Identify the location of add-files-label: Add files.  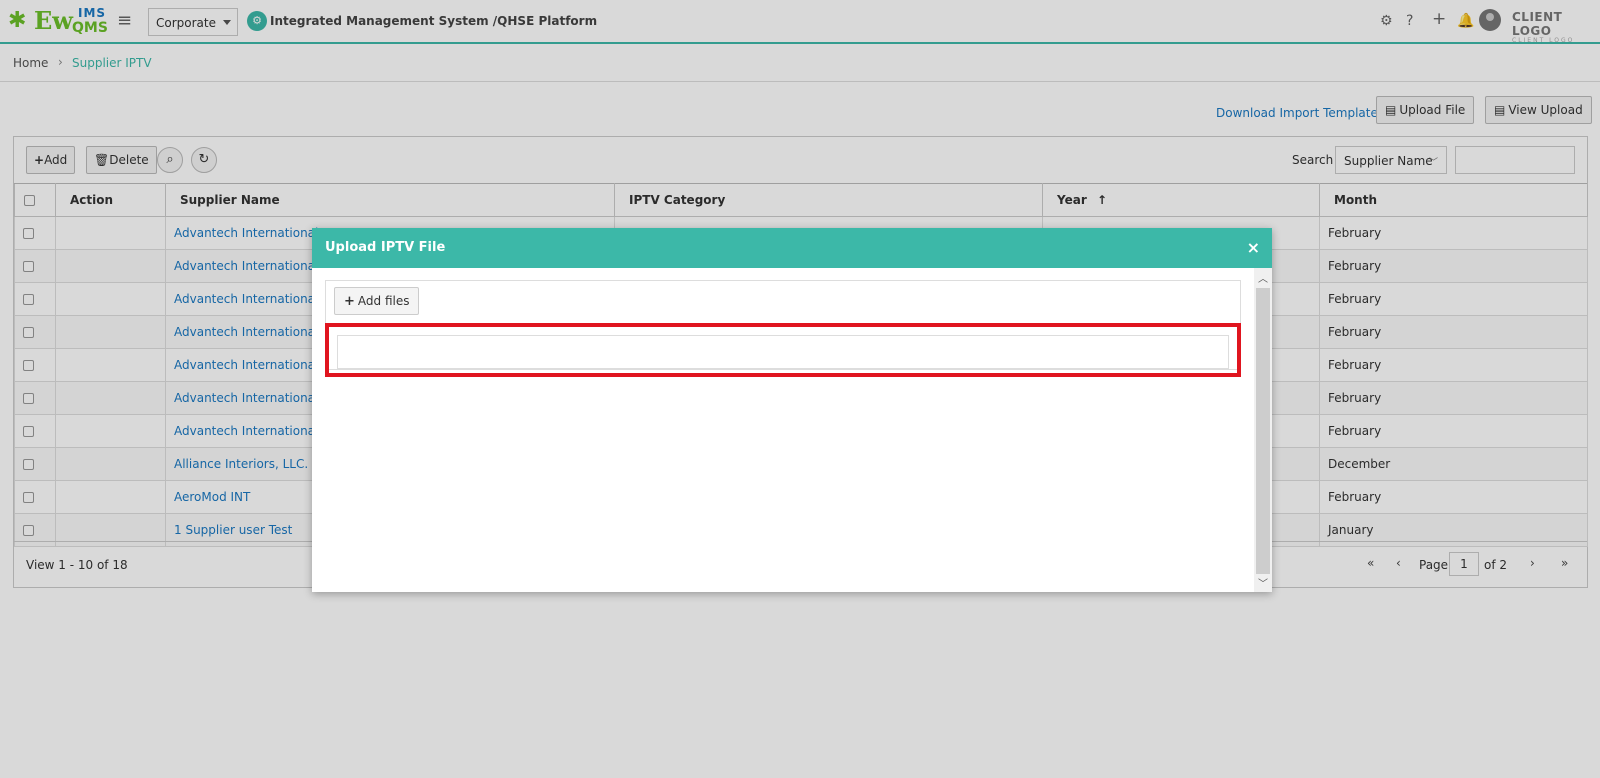
(383, 301).